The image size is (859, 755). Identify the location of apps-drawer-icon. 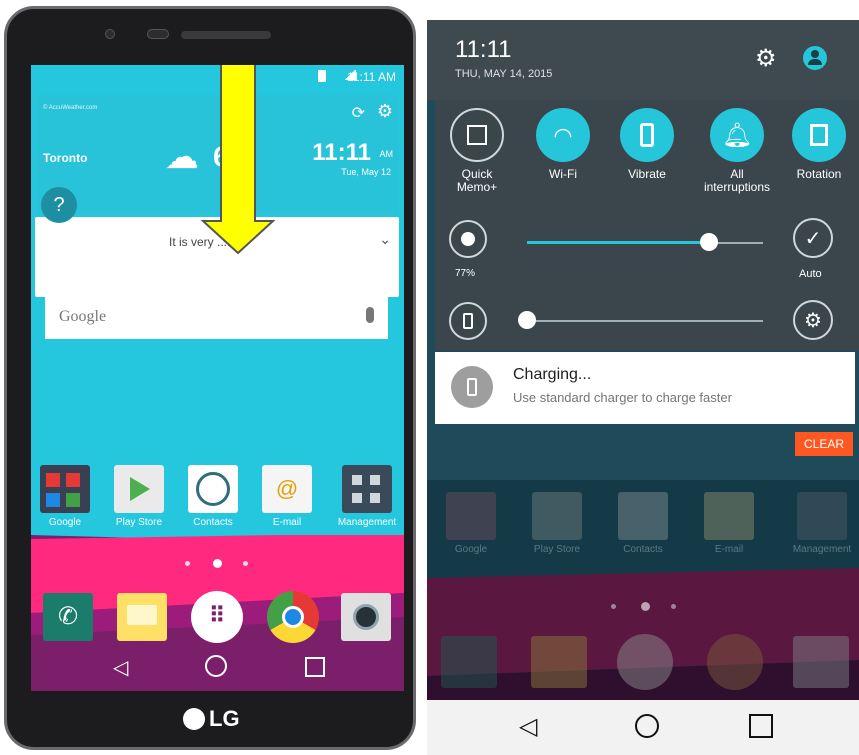
(645, 662).